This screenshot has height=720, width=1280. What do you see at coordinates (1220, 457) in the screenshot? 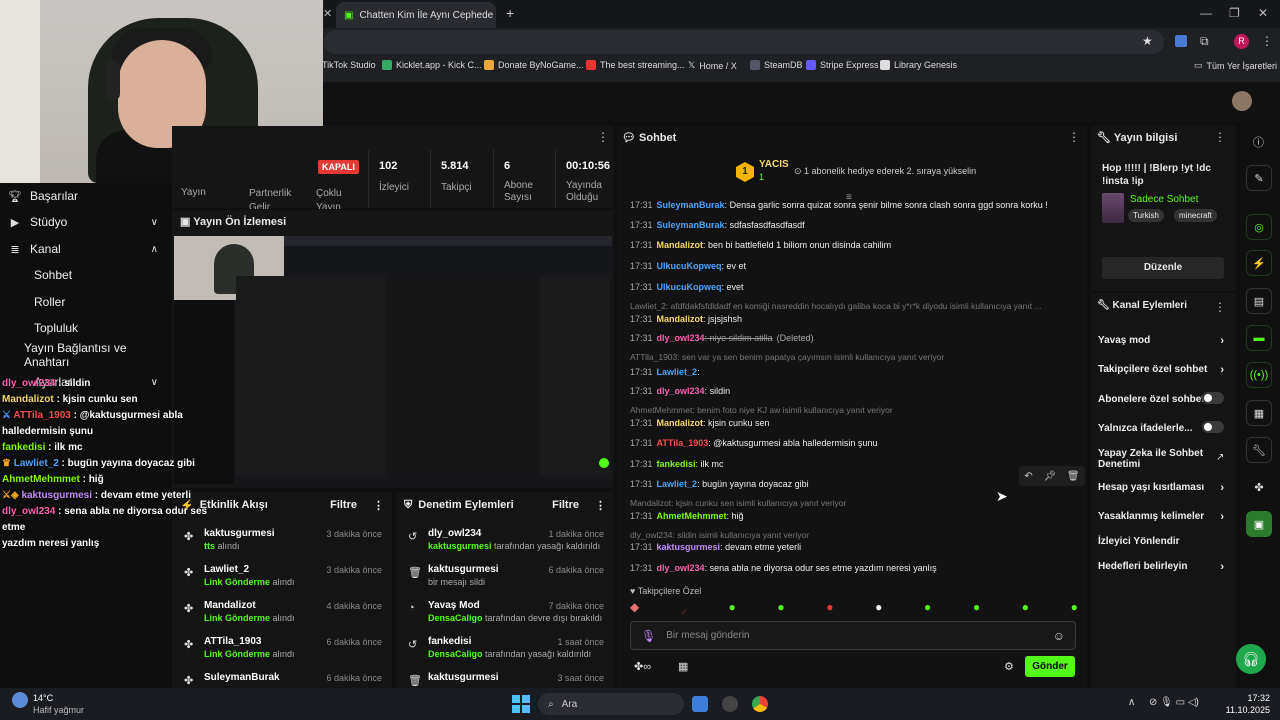
I see `external-link-icon: ↗` at bounding box center [1220, 457].